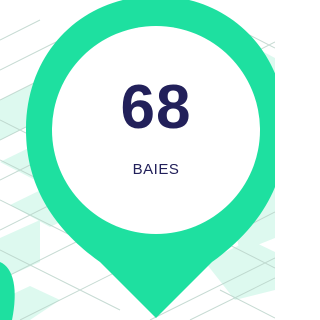 Image resolution: width=320 pixels, height=320 pixels. What do you see at coordinates (156, 107) in the screenshot?
I see `stat-value: 68` at bounding box center [156, 107].